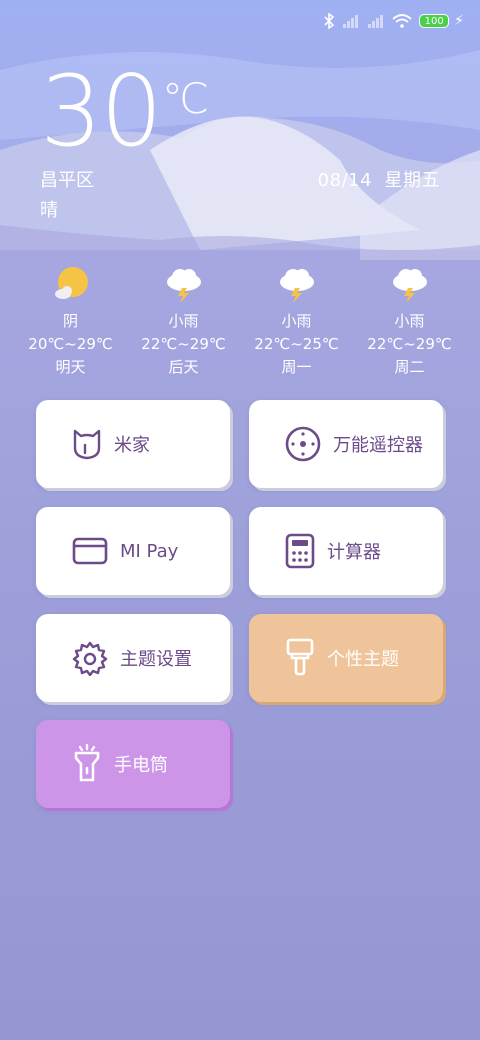 The width and height of the screenshot is (480, 1040). I want to click on calculator-icon, so click(300, 551).